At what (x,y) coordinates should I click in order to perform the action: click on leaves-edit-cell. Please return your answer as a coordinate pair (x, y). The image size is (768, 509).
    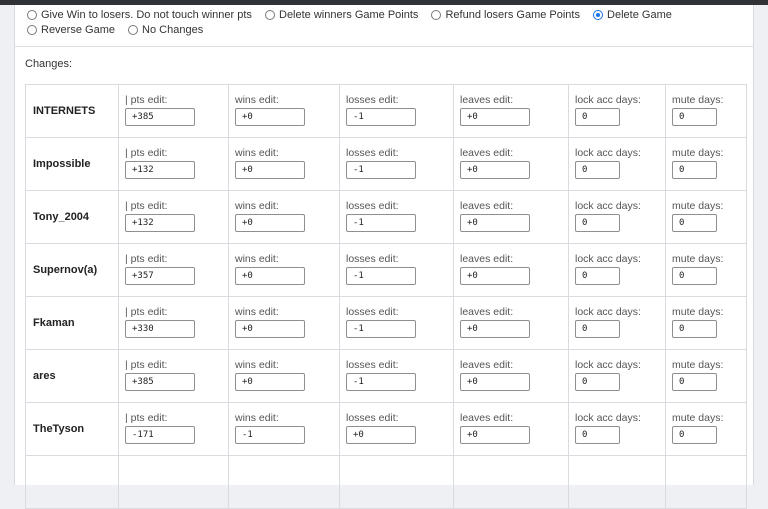
    Looking at the image, I should click on (511, 482).